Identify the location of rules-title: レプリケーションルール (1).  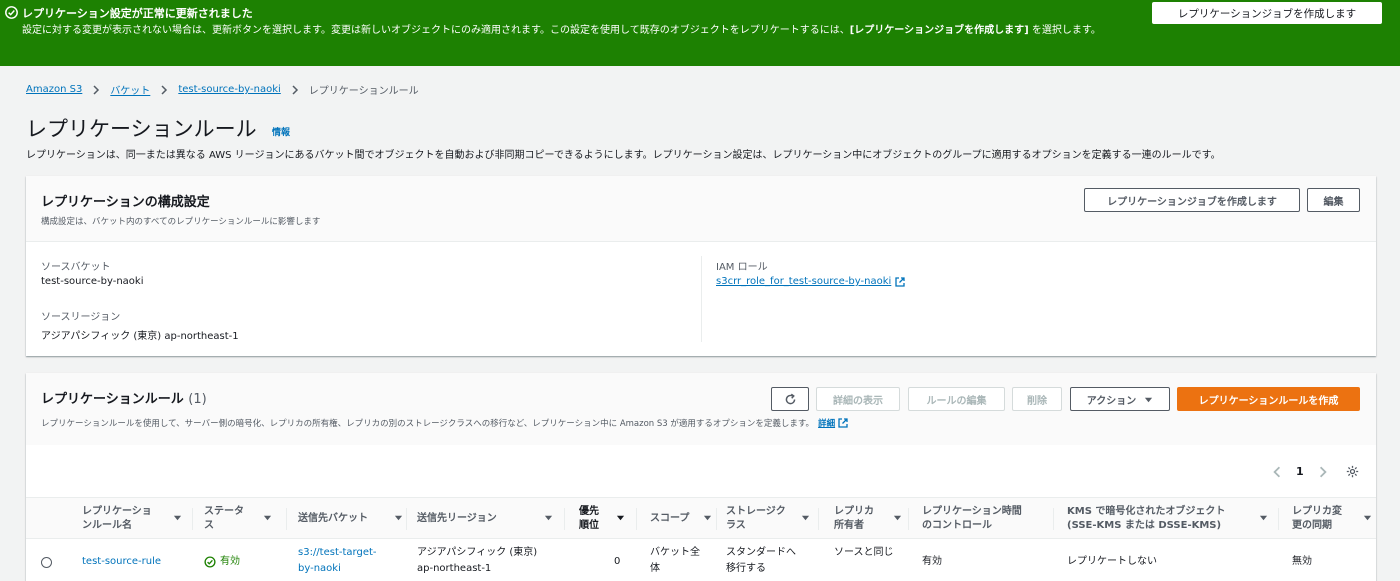
(124, 399).